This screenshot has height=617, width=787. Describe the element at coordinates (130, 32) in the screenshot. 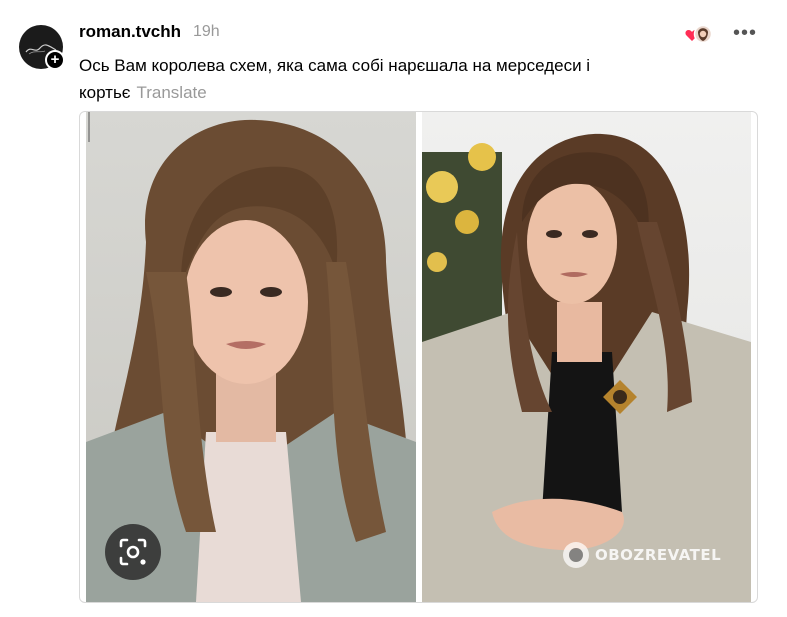

I see `username: roman.tvchh` at that location.